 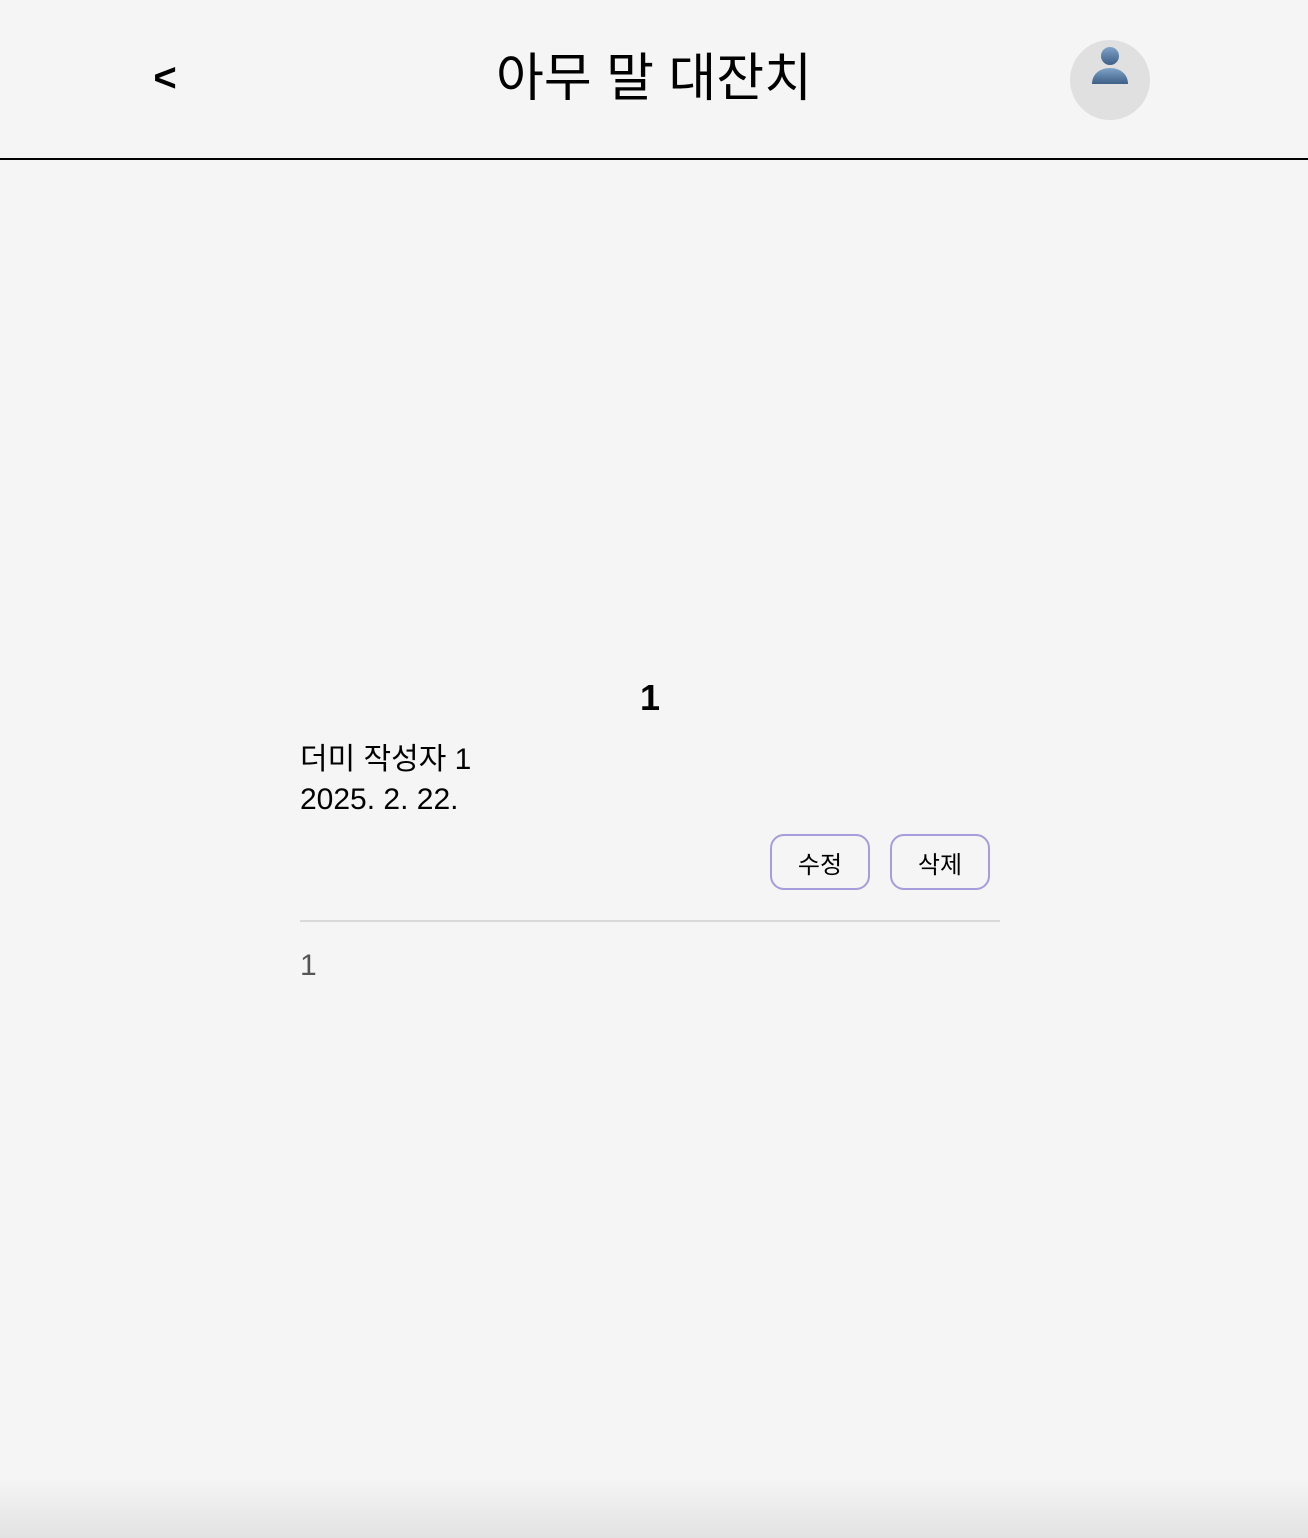 I want to click on post-body: 1, so click(x=308, y=965).